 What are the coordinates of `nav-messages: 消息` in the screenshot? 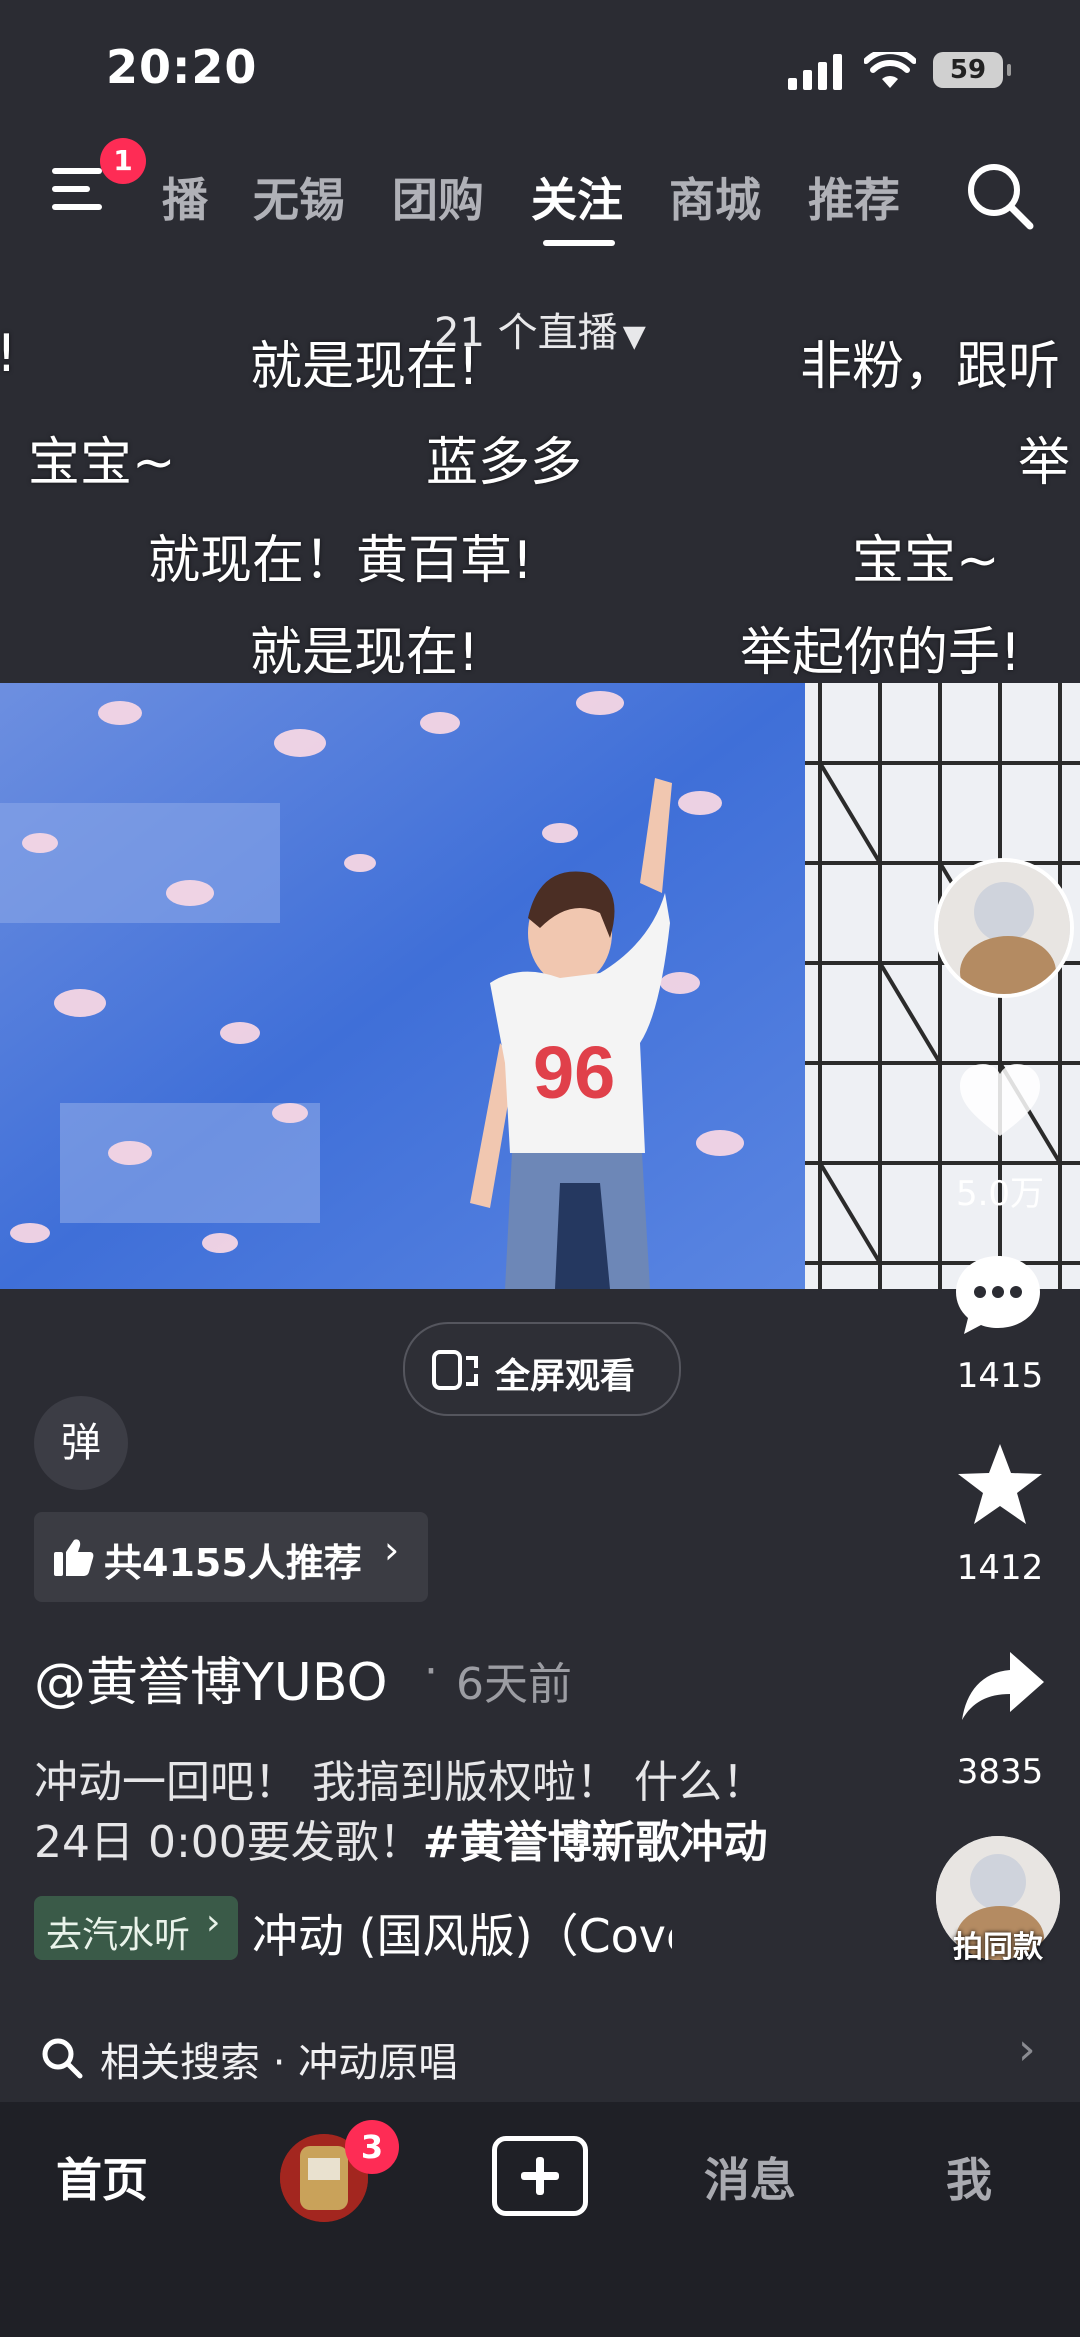 It's located at (750, 2177).